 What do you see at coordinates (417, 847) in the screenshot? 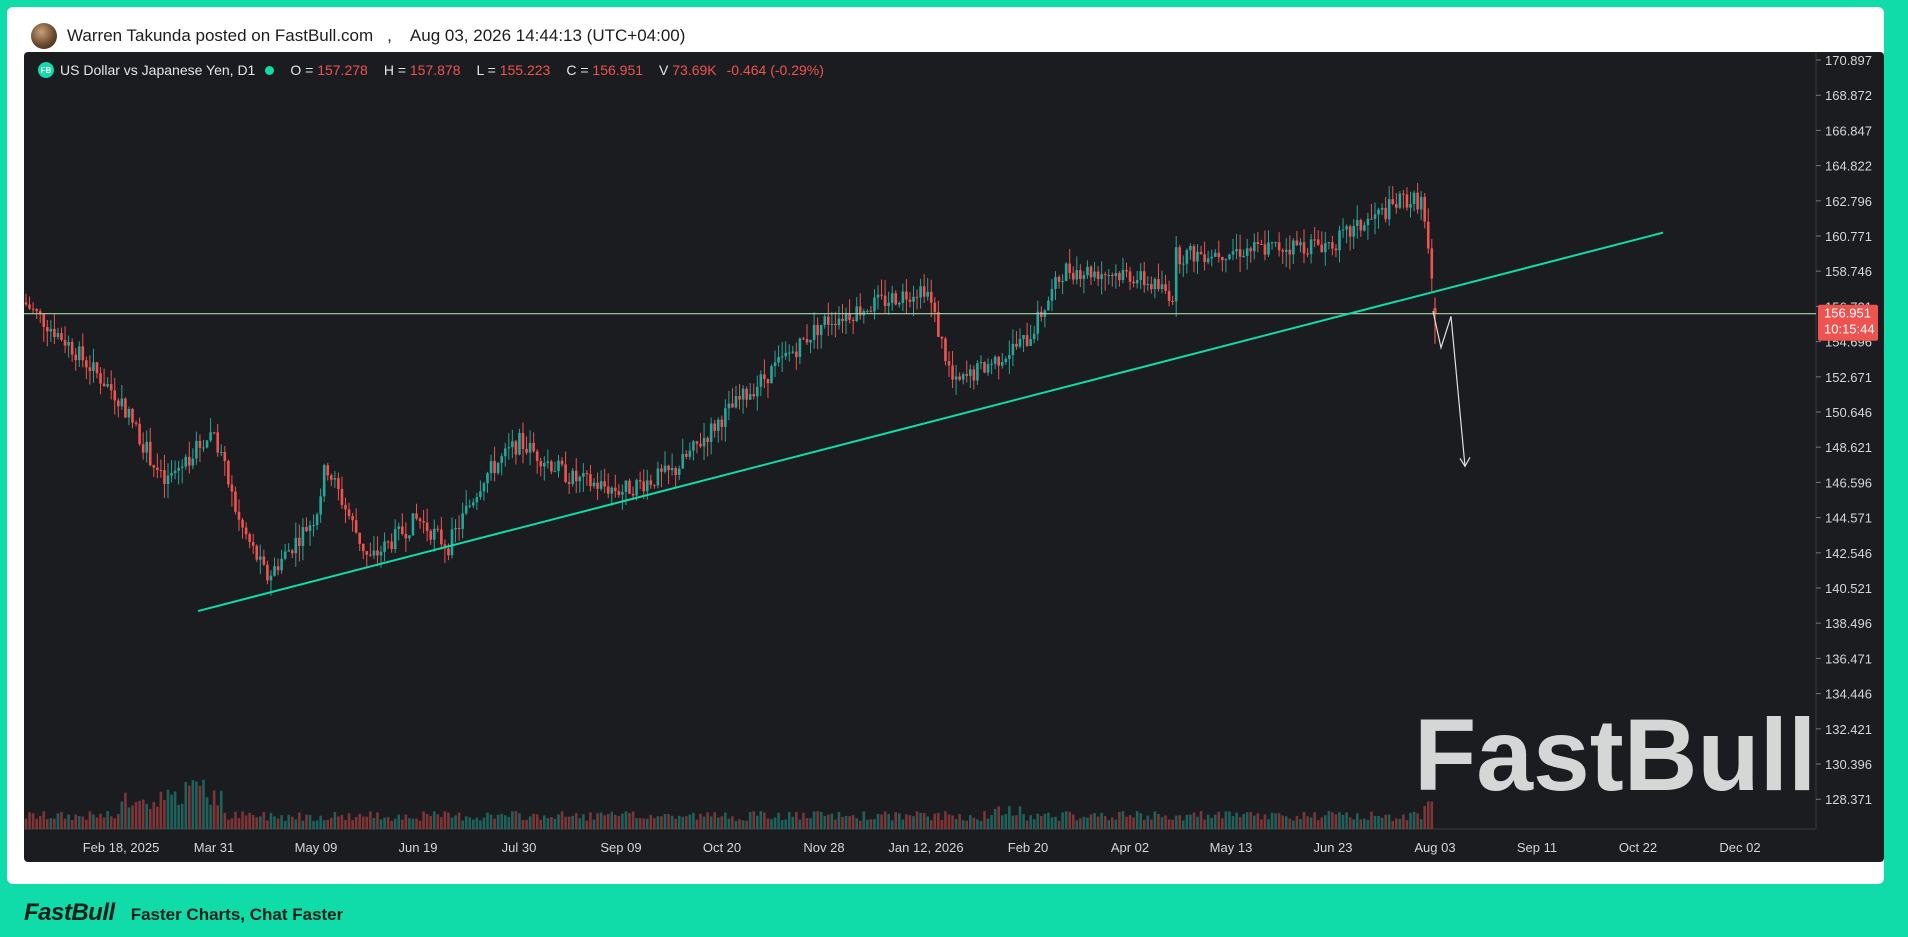
I see `time-tick-label: Jun 19` at bounding box center [417, 847].